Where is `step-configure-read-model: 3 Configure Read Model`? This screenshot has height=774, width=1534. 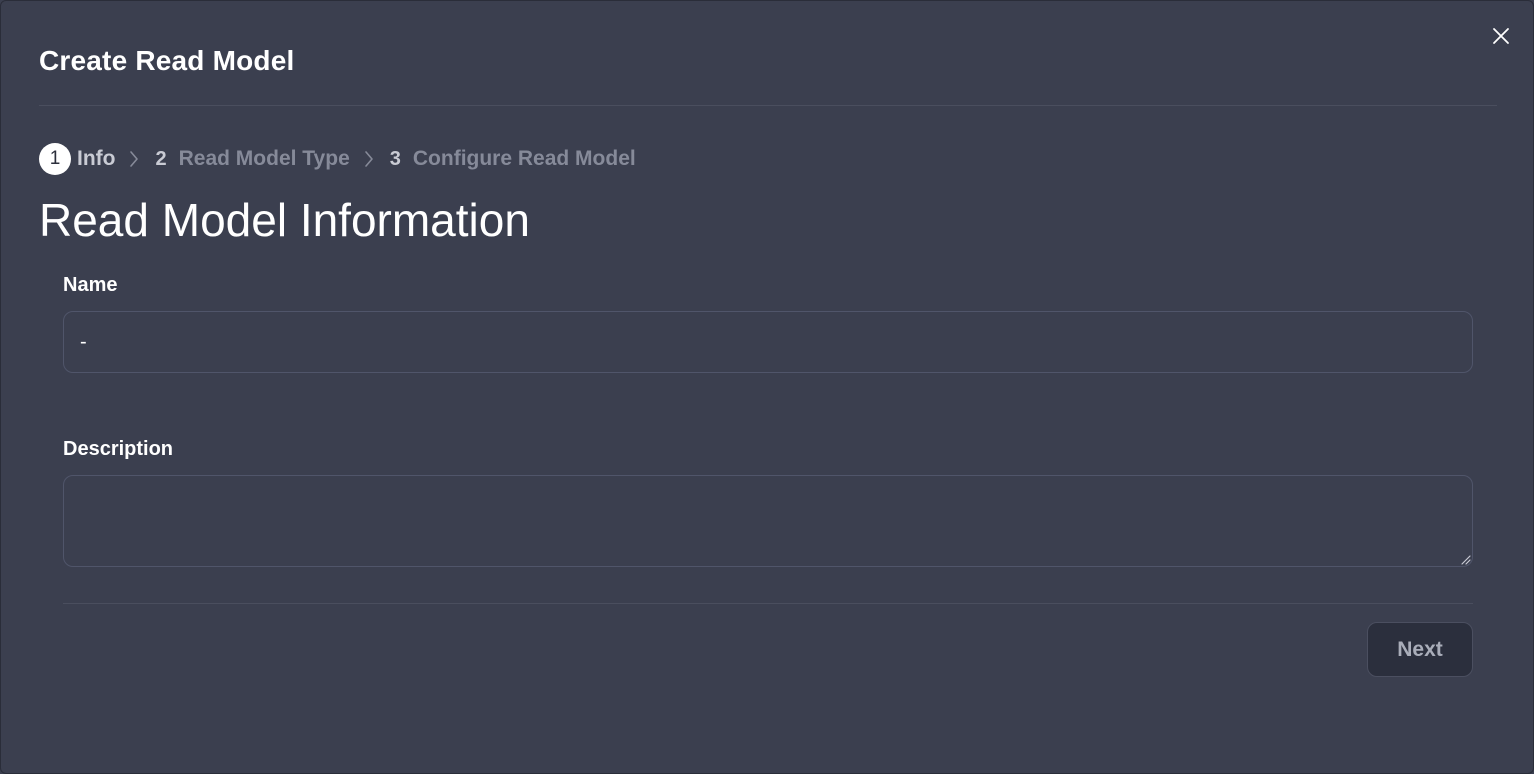
step-configure-read-model: 3 Configure Read Model is located at coordinates (513, 159).